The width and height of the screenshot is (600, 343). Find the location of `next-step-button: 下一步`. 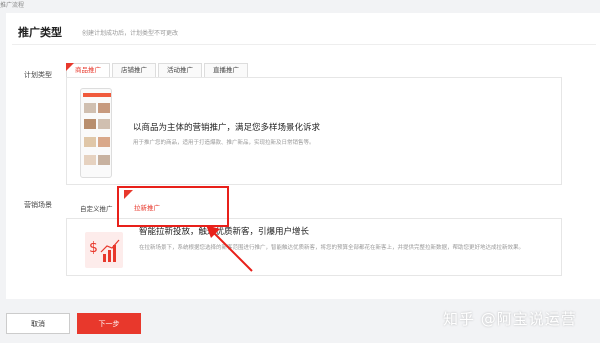

next-step-button: 下一步 is located at coordinates (109, 323).